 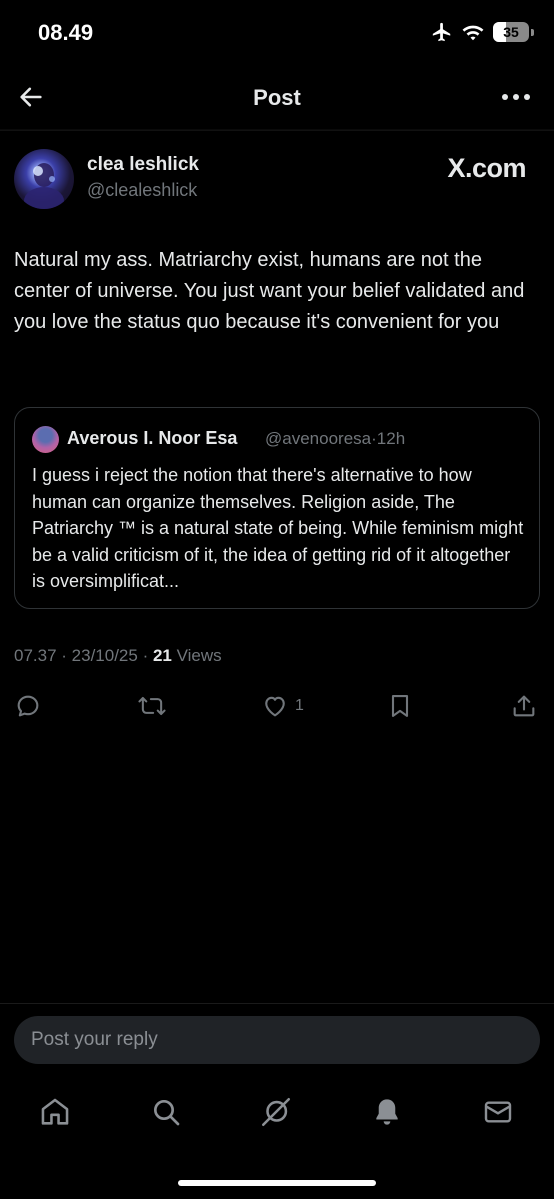 I want to click on quote-author-handle: @avenooresa, so click(x=318, y=438).